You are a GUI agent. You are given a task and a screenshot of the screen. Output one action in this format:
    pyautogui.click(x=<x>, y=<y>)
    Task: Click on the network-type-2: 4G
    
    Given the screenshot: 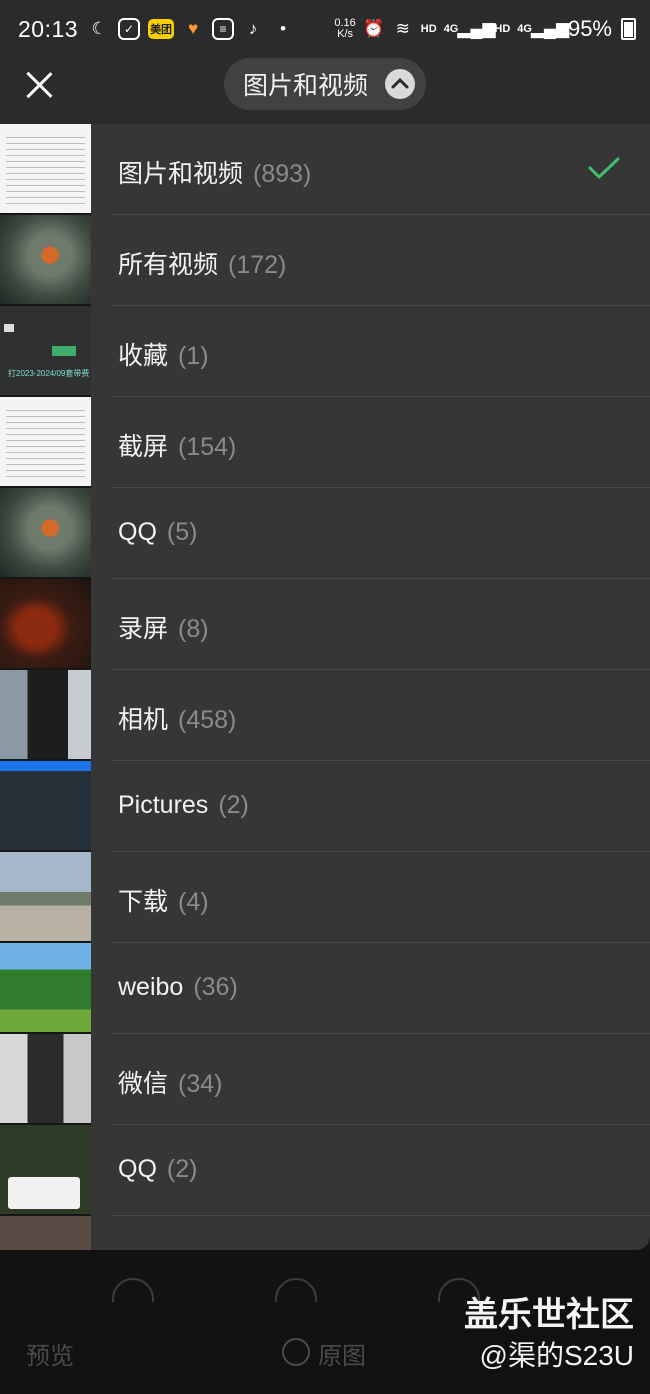 What is the action you would take?
    pyautogui.click(x=524, y=29)
    